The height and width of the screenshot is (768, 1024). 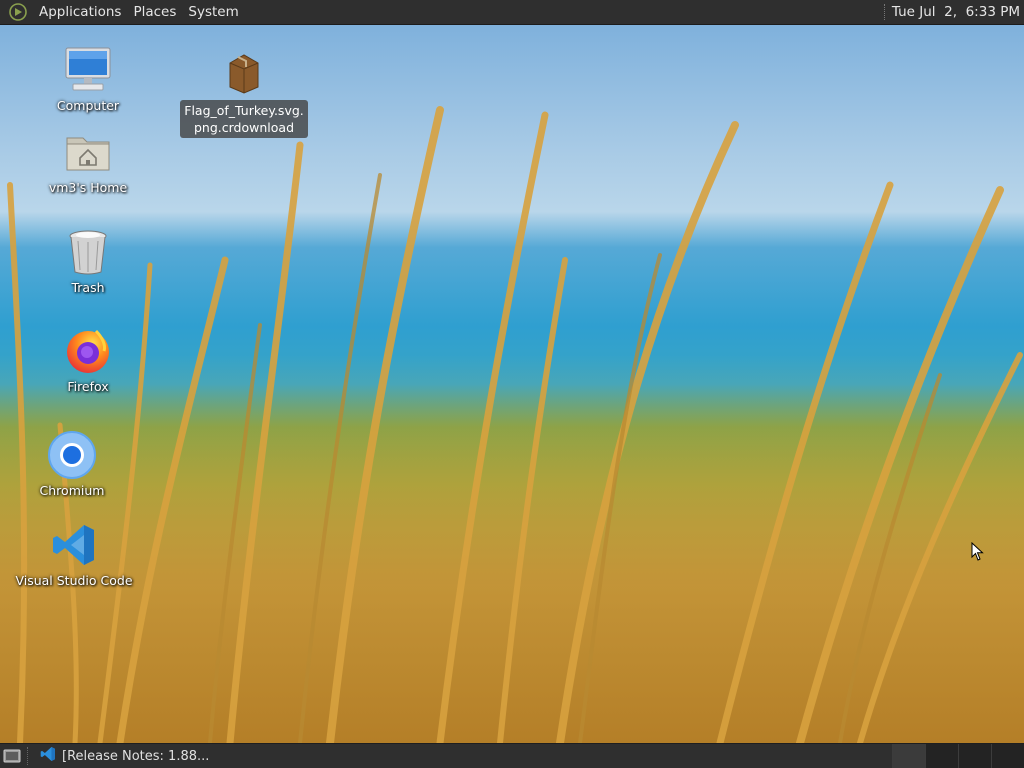 What do you see at coordinates (12, 756) in the screenshot?
I see `show-desktop-icon` at bounding box center [12, 756].